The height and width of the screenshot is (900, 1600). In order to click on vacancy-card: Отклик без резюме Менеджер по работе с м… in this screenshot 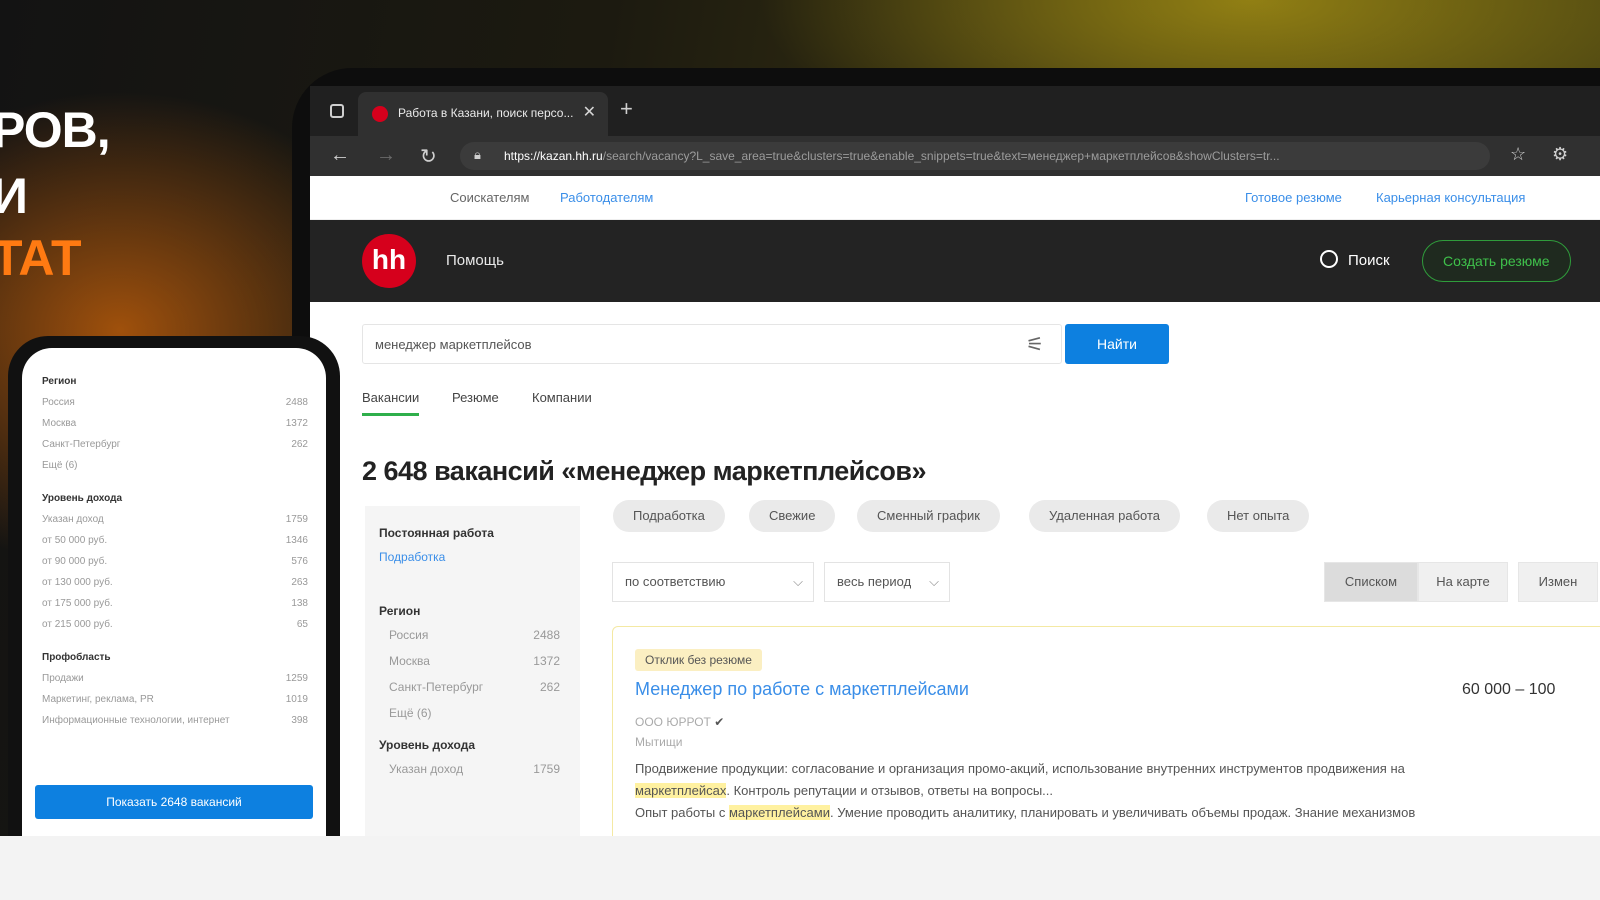, I will do `click(1106, 731)`.